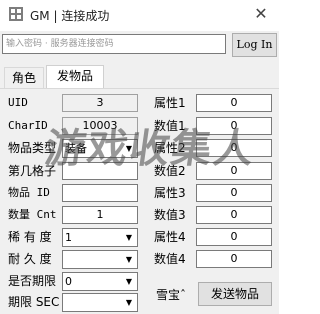 Image resolution: width=320 pixels, height=314 pixels. I want to click on app-icon, so click(16, 14).